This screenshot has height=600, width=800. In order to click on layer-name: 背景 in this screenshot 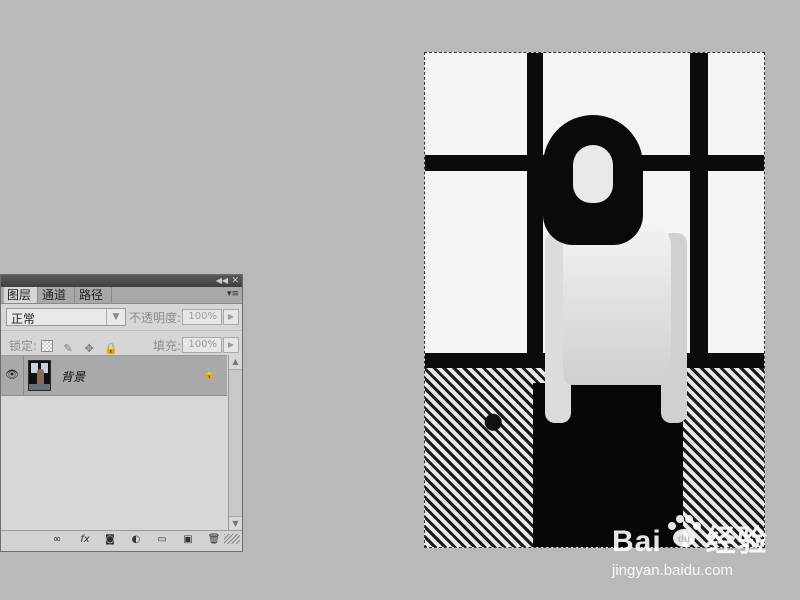, I will do `click(73, 376)`.